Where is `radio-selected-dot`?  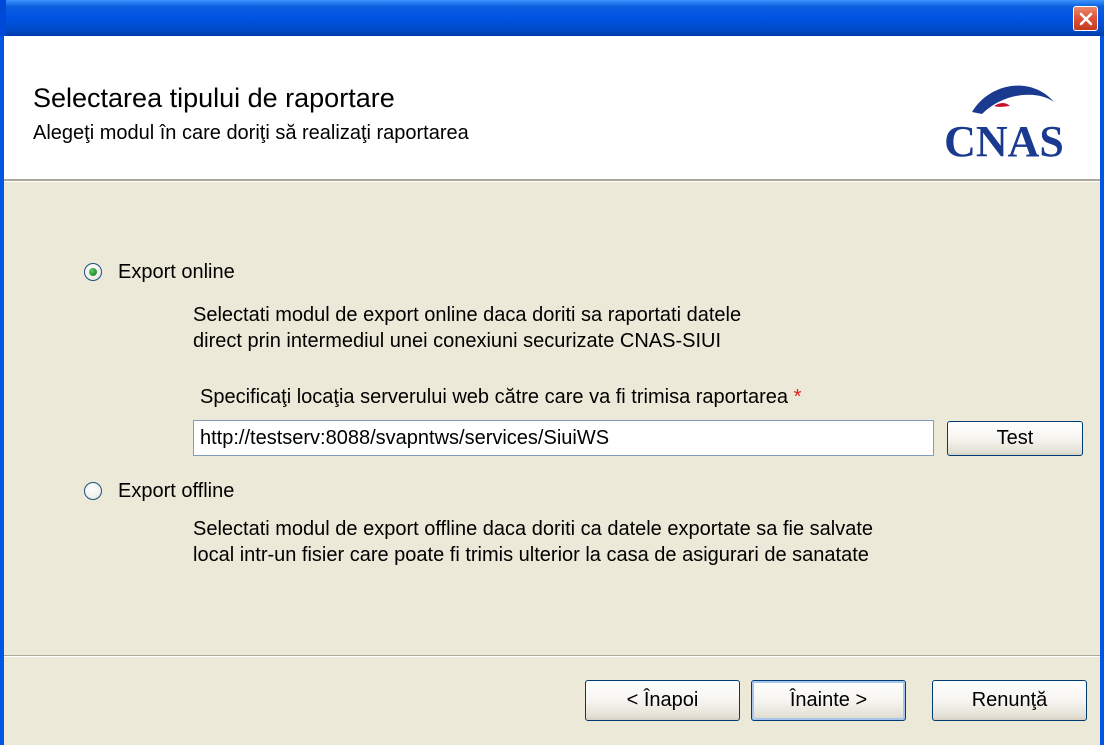
radio-selected-dot is located at coordinates (93, 272).